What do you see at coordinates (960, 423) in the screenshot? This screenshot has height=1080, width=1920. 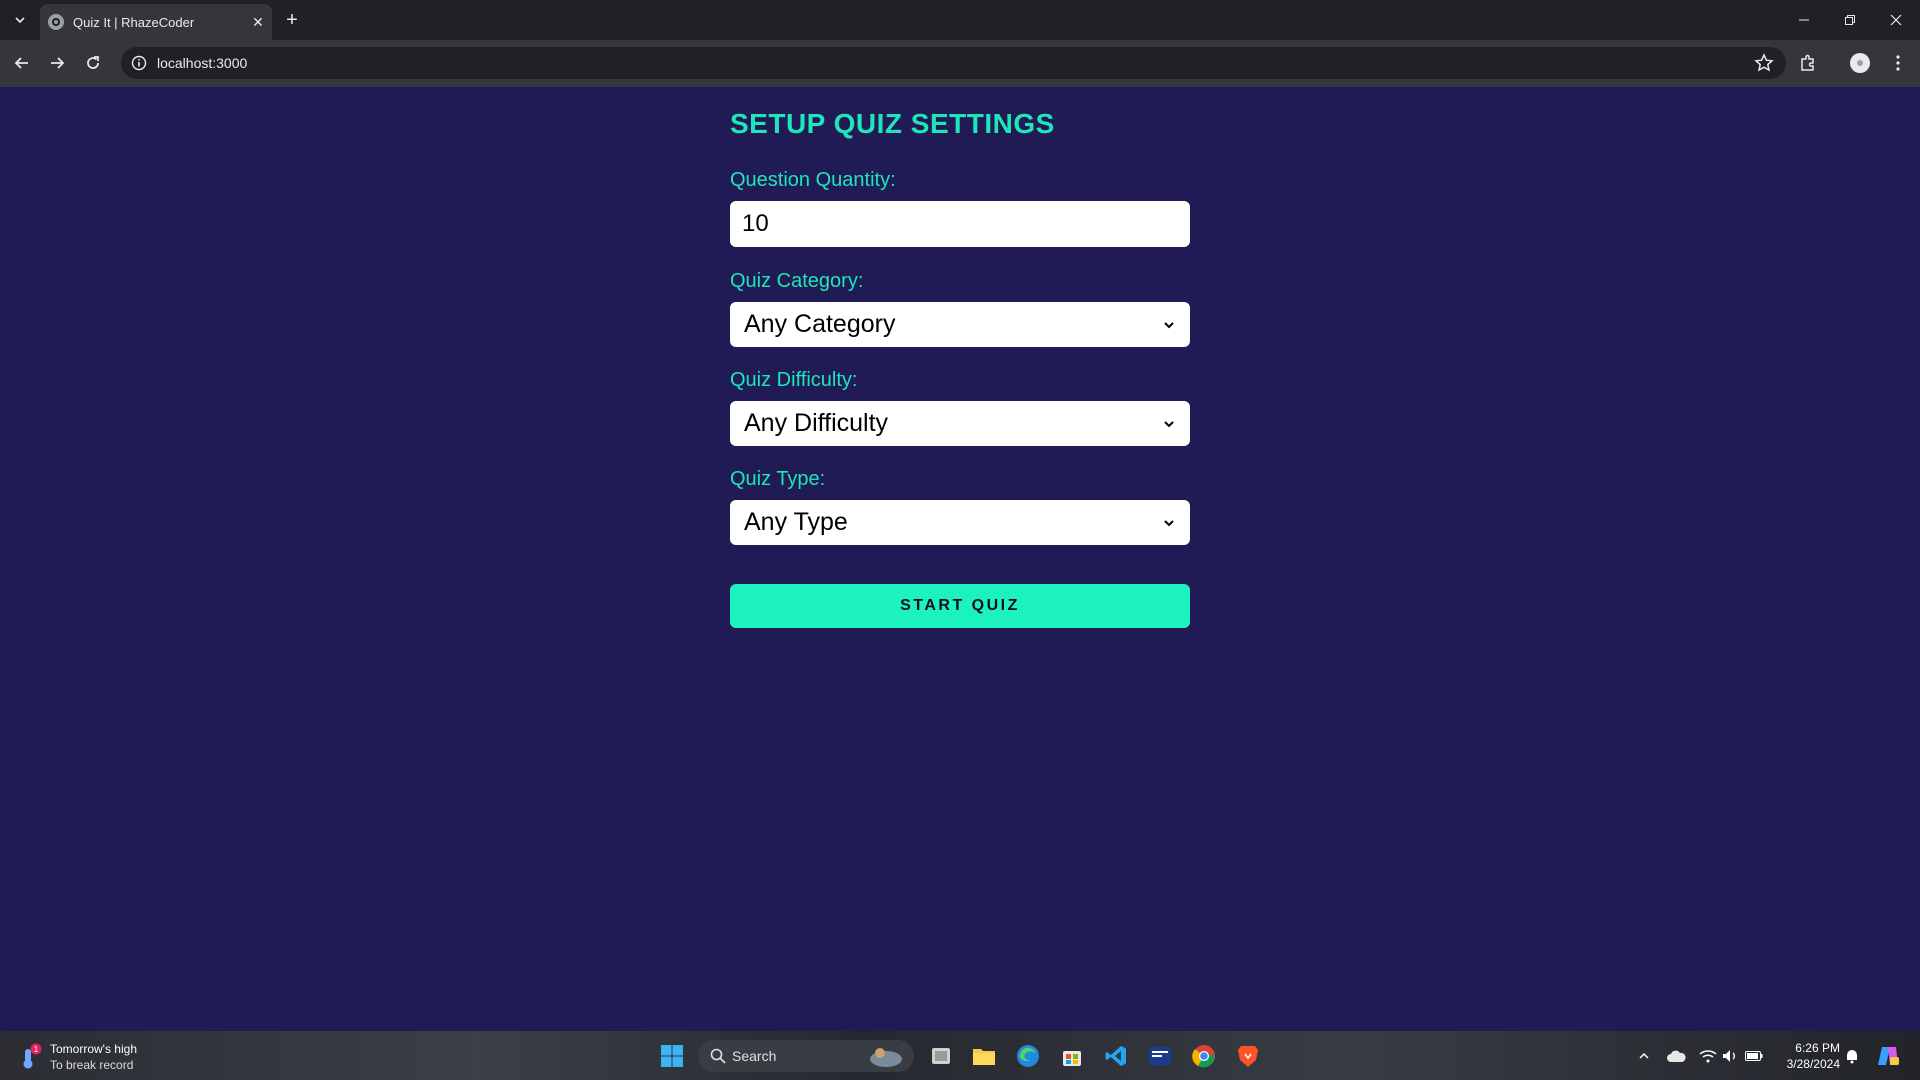 I see `quiz-difficulty-select: Any Difficulty` at bounding box center [960, 423].